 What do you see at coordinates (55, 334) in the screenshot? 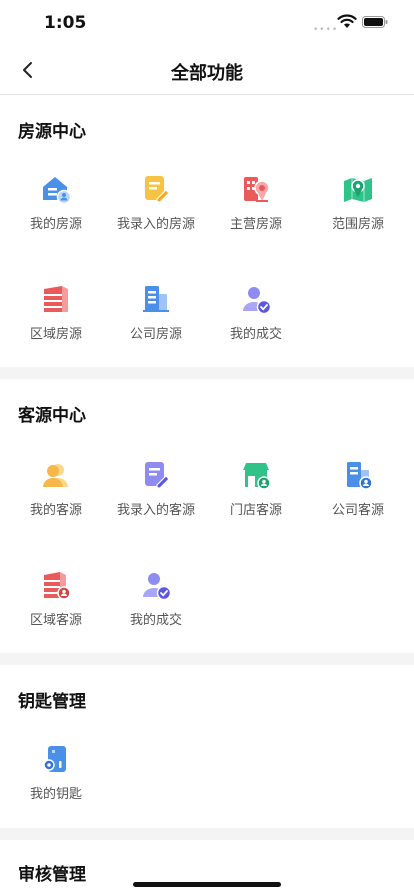
I see `item-label: 区域房源` at bounding box center [55, 334].